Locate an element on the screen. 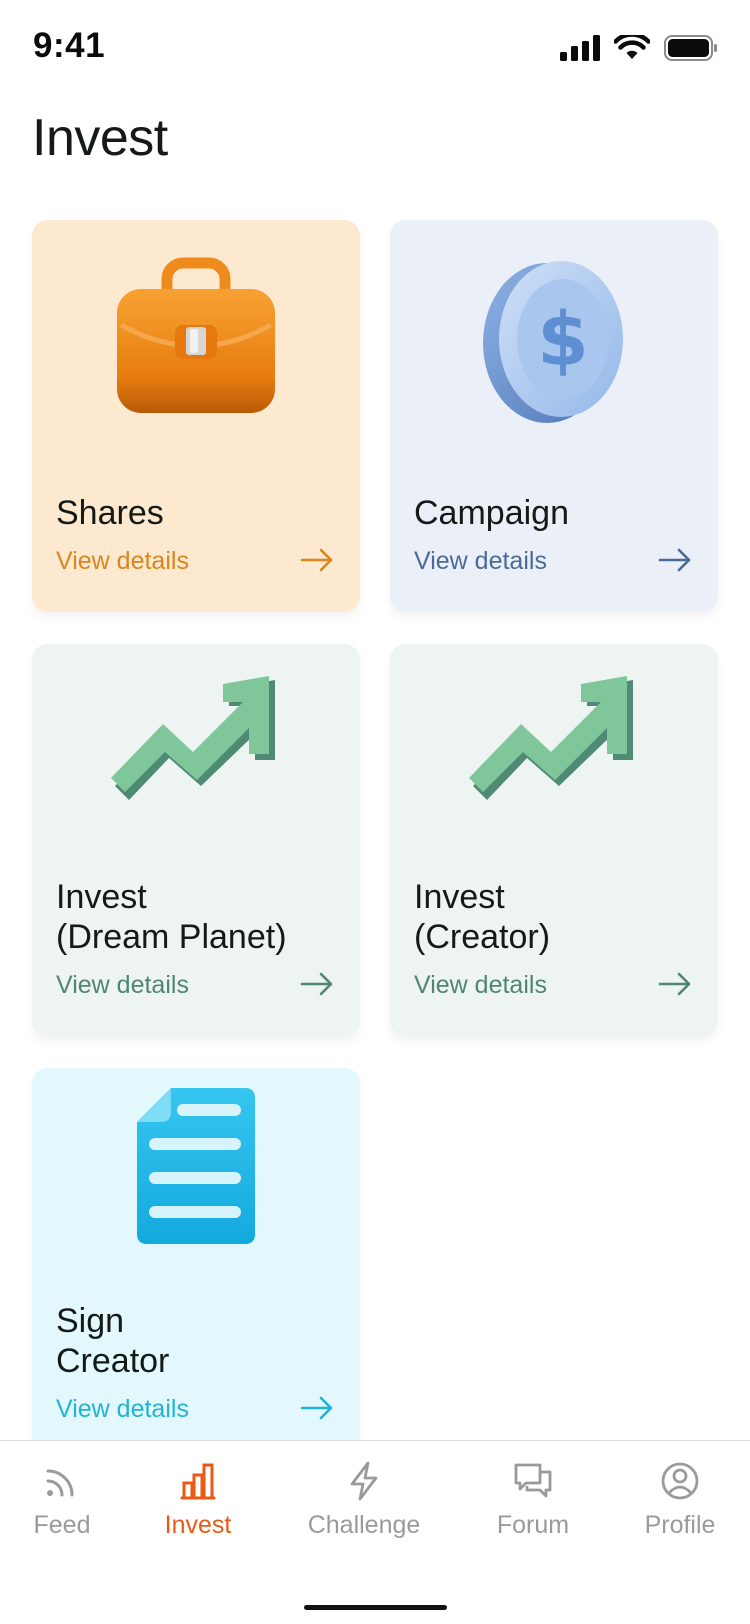 Image resolution: width=750 pixels, height=1624 pixels. status-icons is located at coordinates (639, 48).